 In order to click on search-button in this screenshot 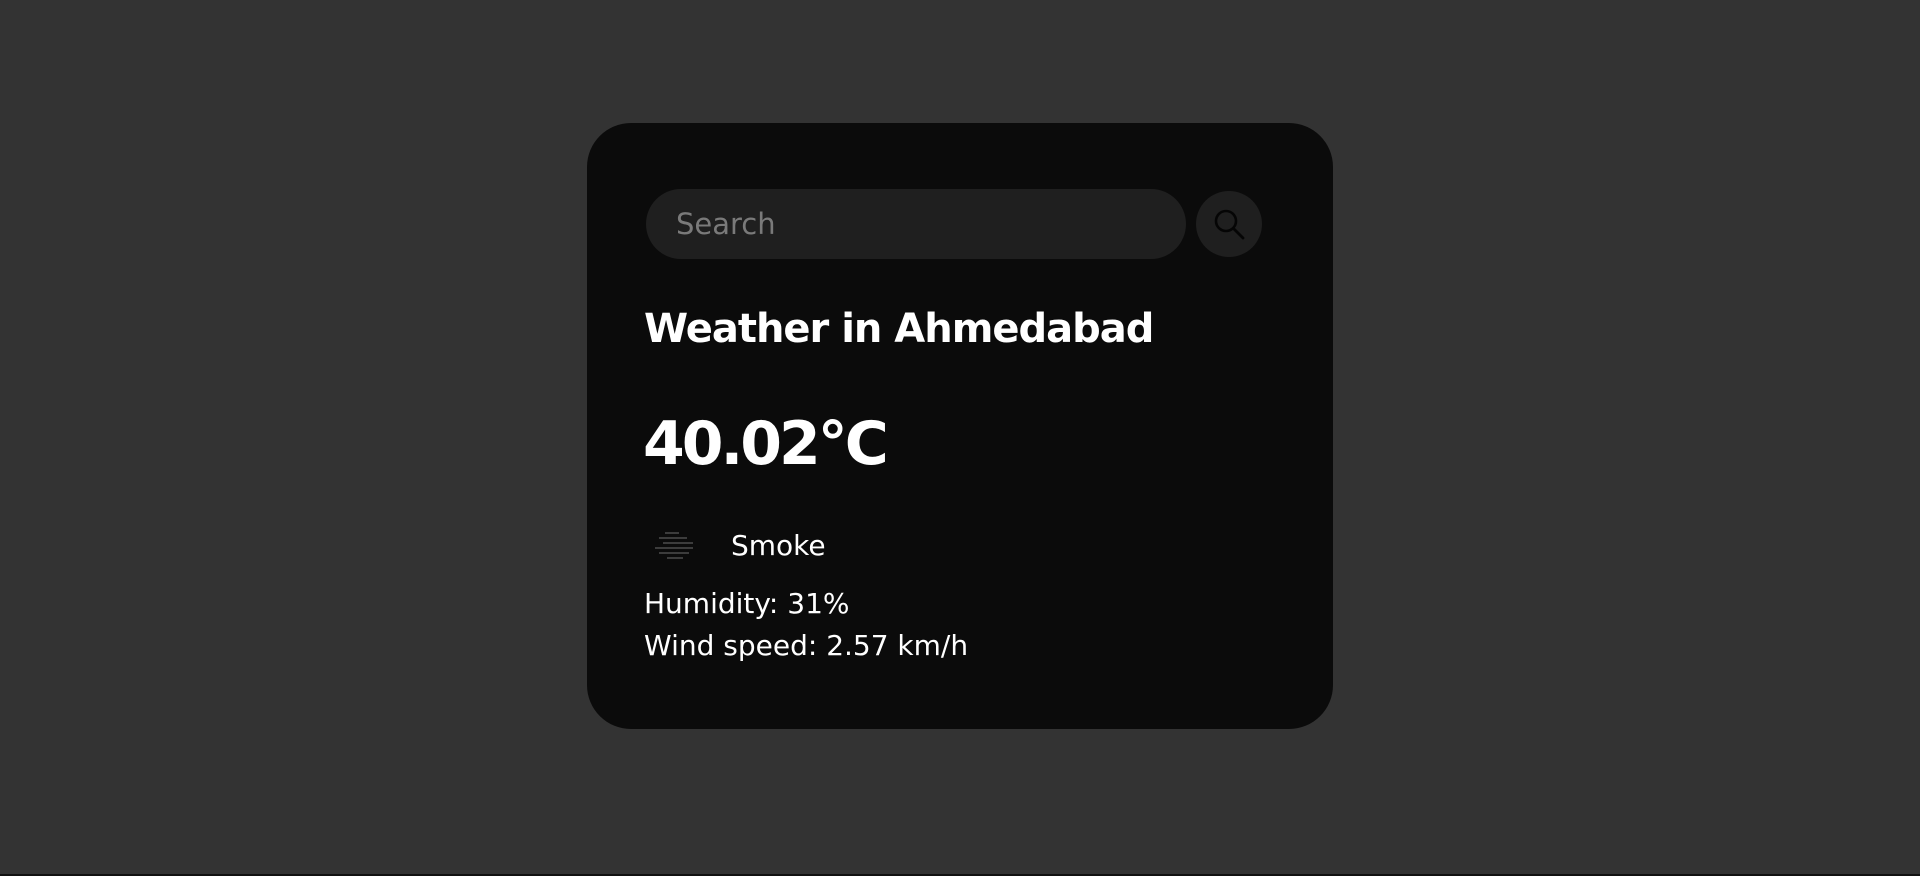, I will do `click(1229, 224)`.